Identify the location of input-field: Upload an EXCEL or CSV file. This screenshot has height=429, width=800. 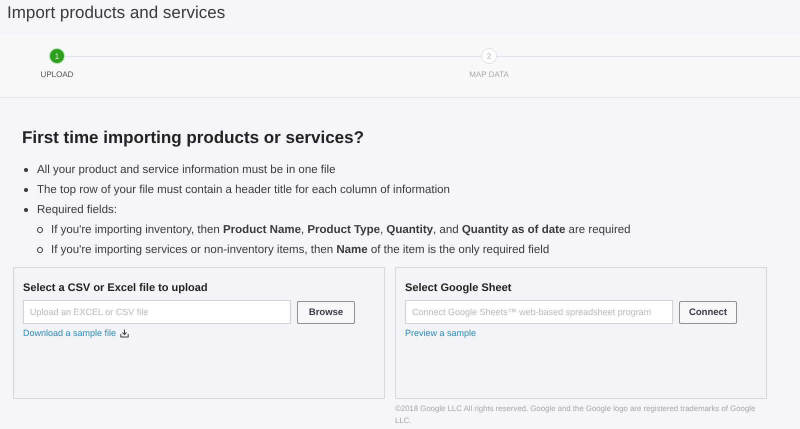
(157, 312).